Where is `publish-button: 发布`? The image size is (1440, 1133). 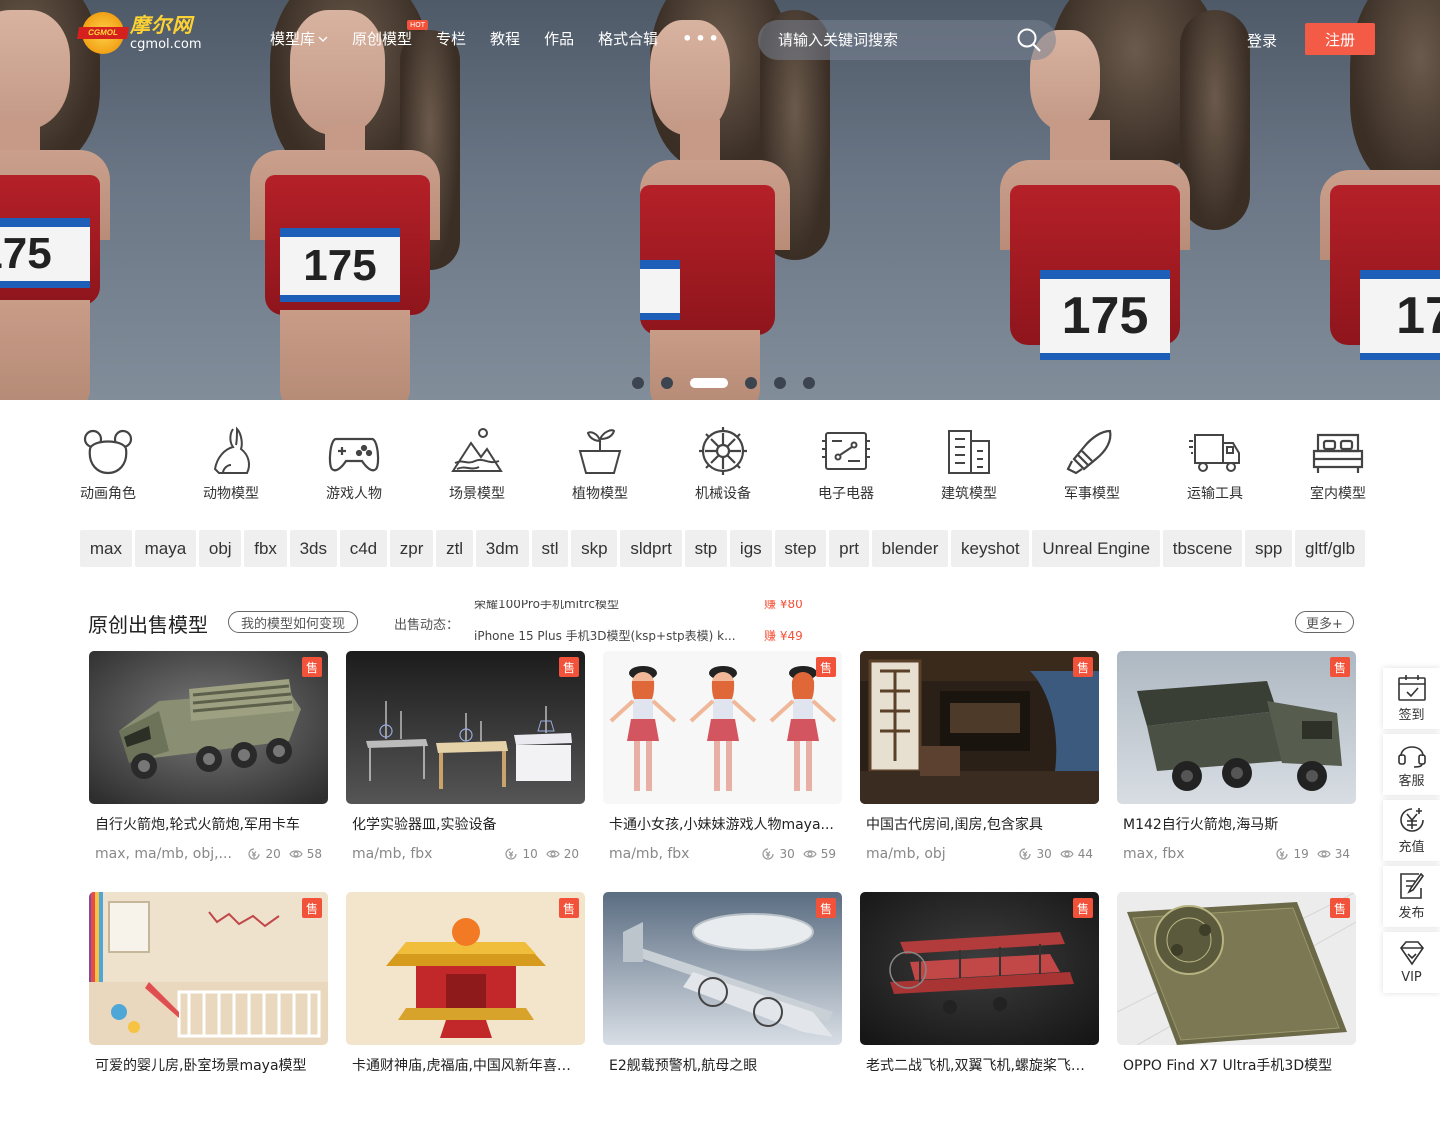
publish-button: 发布 is located at coordinates (1411, 896).